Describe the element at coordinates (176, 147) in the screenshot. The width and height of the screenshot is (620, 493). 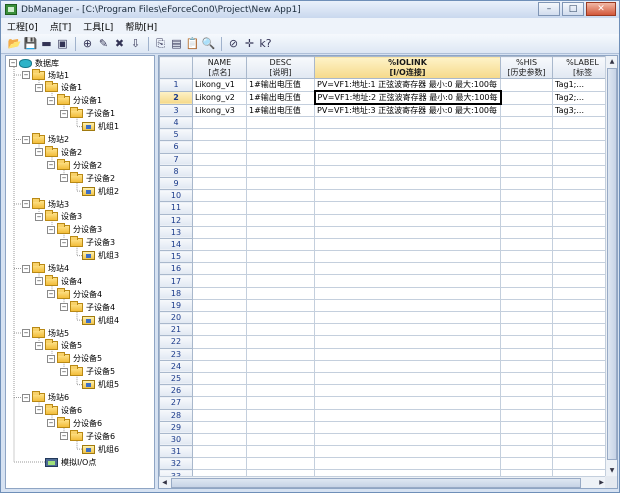
I see `row-number: 6` at that location.